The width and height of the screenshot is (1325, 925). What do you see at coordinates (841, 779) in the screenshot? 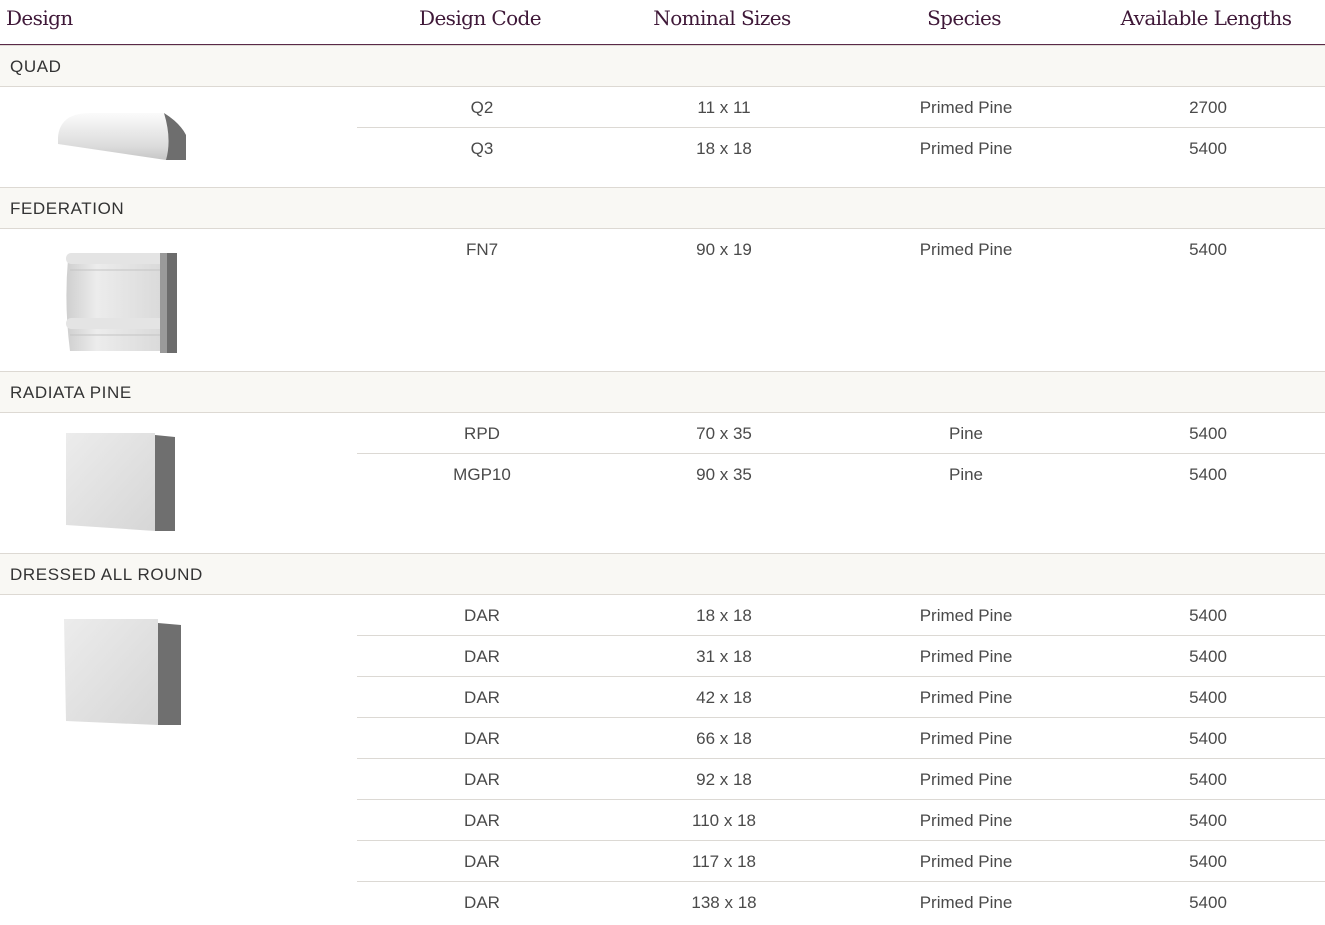
I see `table-row: DAR 92 x 18 Primed Pine 5400` at bounding box center [841, 779].